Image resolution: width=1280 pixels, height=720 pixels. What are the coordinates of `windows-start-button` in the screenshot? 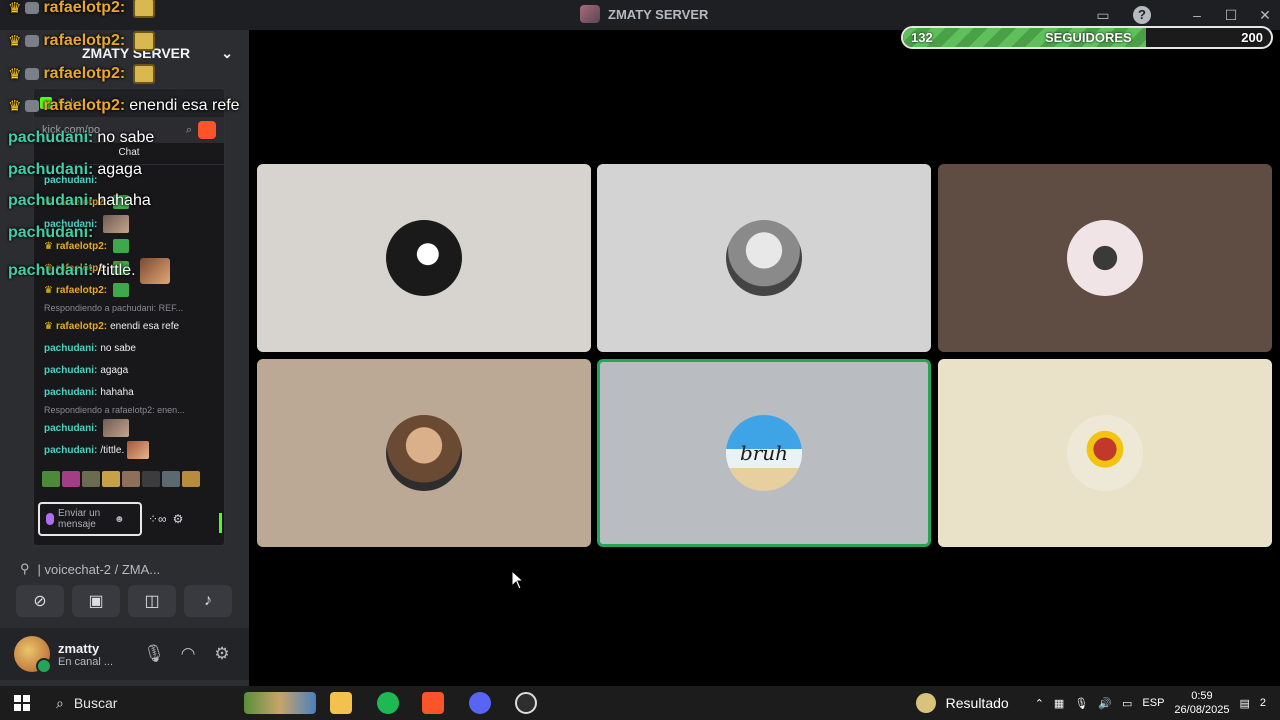 It's located at (22, 703).